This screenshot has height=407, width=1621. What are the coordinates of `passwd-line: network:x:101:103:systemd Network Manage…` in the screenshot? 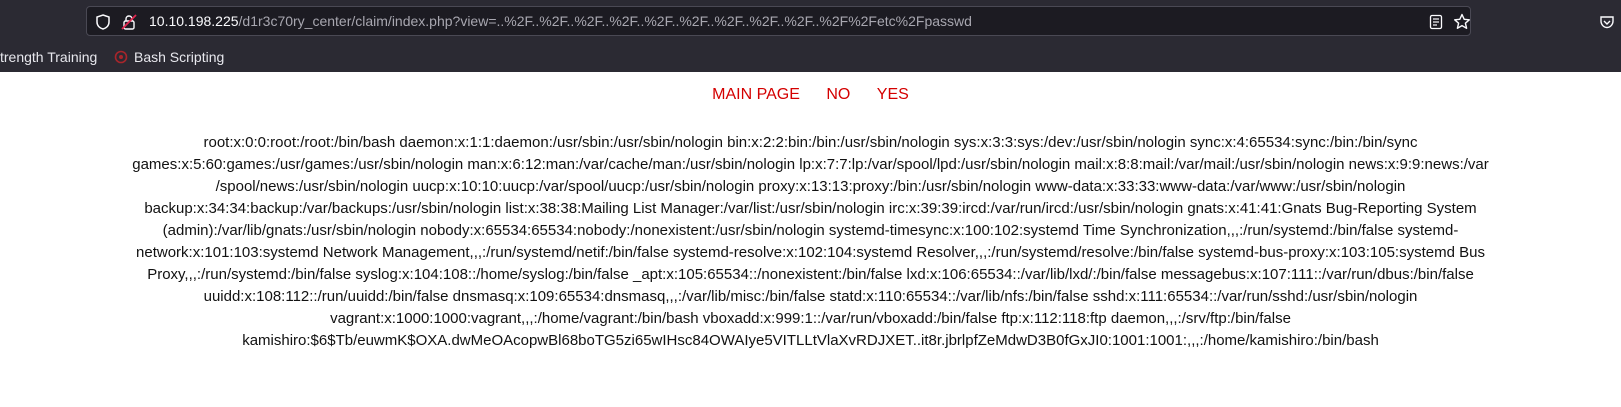 It's located at (810, 252).